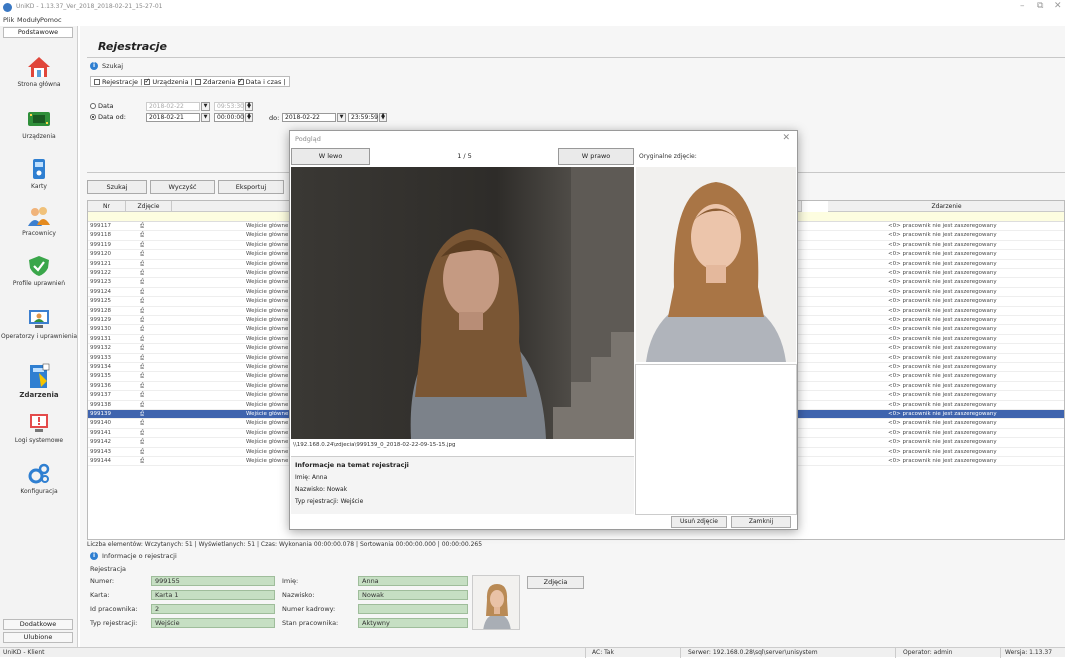  What do you see at coordinates (555, 582) in the screenshot?
I see `photos-button: Zdjęcia` at bounding box center [555, 582].